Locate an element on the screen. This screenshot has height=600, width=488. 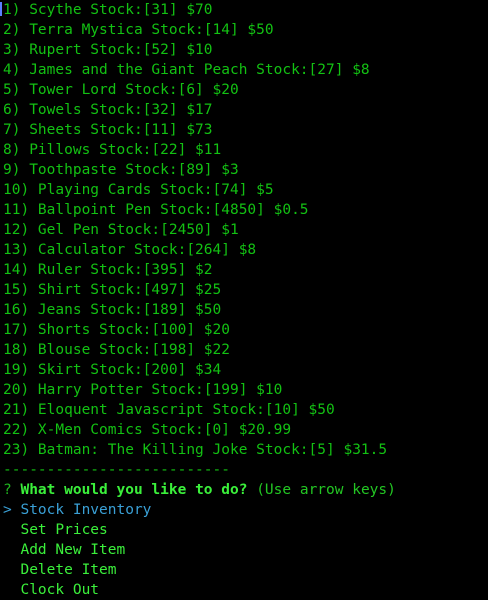
inventory-line-7: 7) Sheets Stock:[11] $73 is located at coordinates (108, 130).